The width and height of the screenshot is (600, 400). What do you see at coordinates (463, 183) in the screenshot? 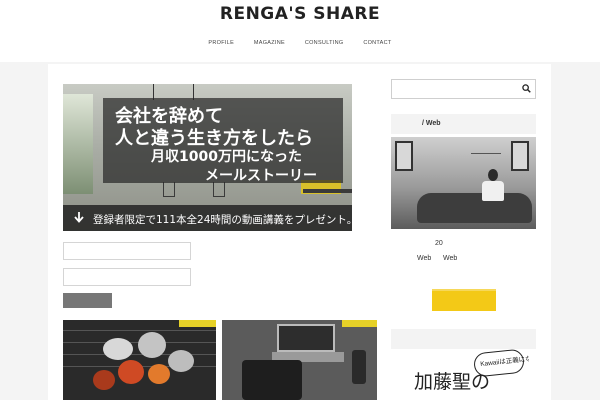
I see `profile-photo` at bounding box center [463, 183].